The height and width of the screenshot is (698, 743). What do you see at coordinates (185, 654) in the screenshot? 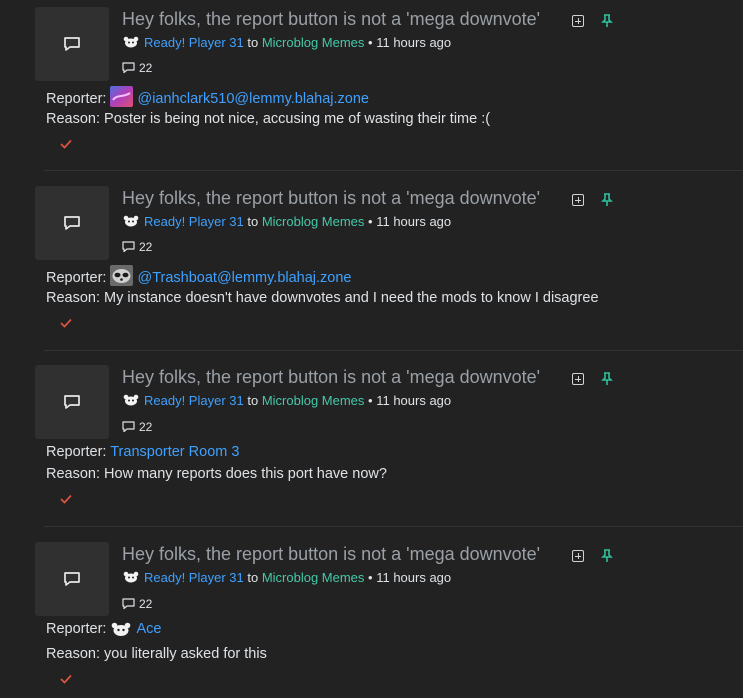
I see `reason-text: you literally asked for this` at bounding box center [185, 654].